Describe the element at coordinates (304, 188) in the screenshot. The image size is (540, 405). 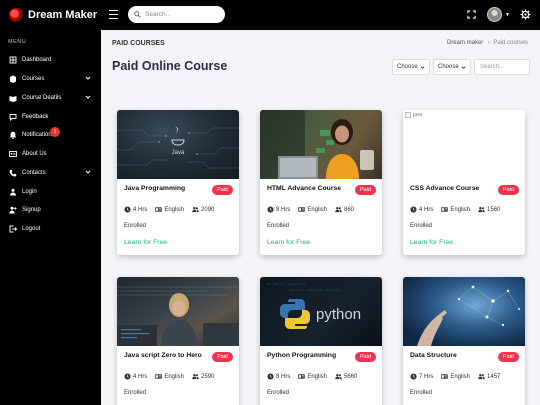
I see `course-title: HTML Advance Course` at that location.